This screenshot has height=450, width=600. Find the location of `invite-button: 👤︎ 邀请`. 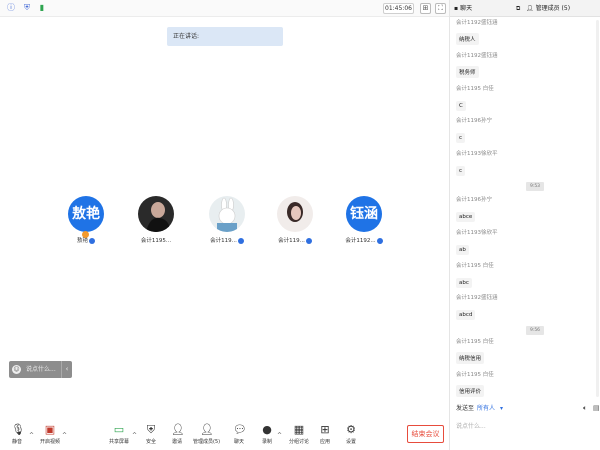

invite-button: 👤︎ 邀请 is located at coordinates (177, 434).